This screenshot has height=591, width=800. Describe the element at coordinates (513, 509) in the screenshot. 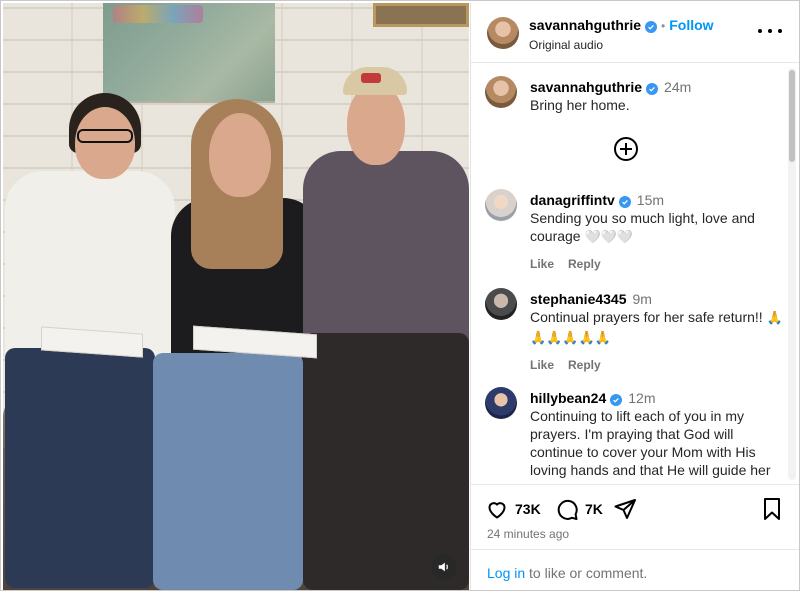

I see `like-action: 73K` at that location.